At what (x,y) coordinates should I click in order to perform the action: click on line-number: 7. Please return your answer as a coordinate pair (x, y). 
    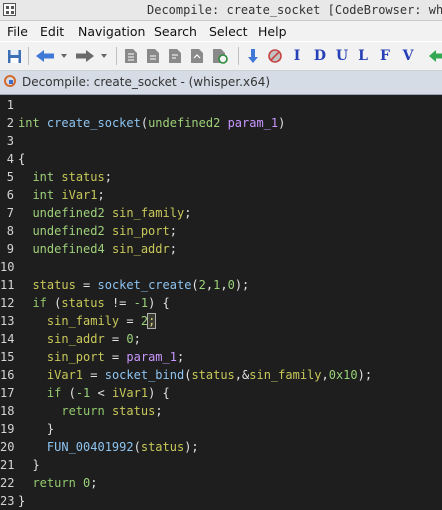
    Looking at the image, I should click on (10, 213).